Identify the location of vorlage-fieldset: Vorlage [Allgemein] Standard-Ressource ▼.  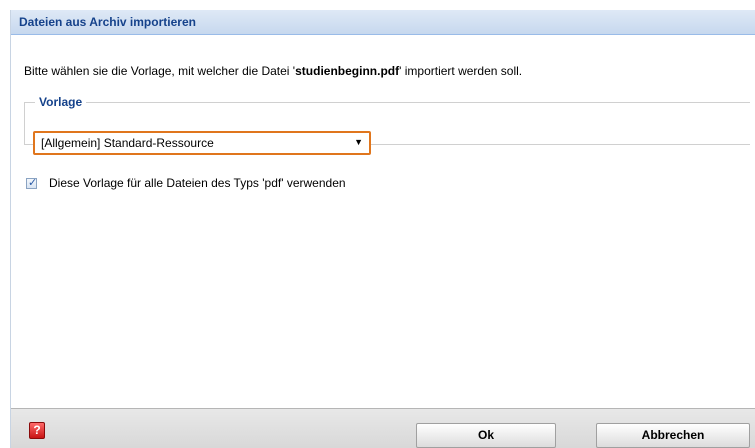
(387, 125).